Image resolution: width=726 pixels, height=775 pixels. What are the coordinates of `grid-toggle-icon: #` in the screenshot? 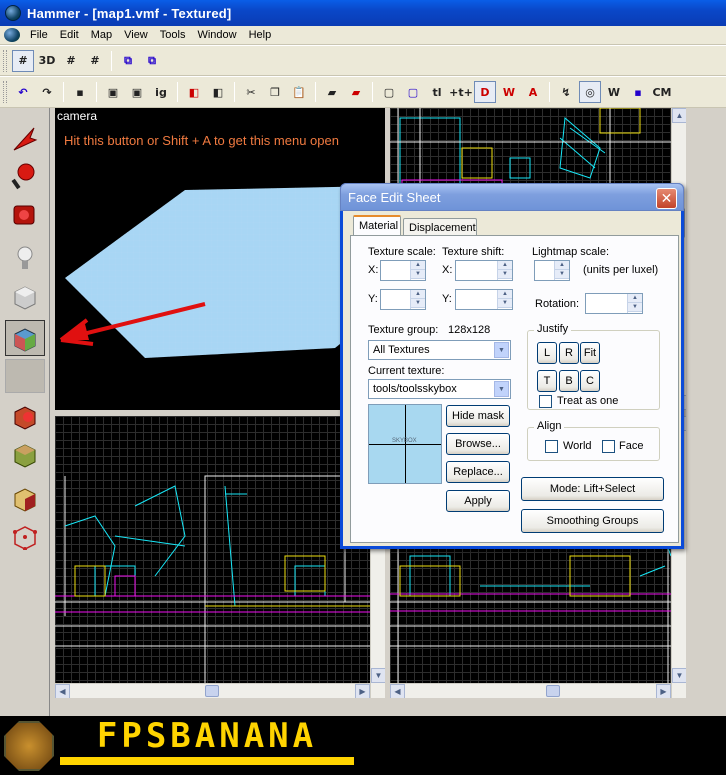 It's located at (23, 60).